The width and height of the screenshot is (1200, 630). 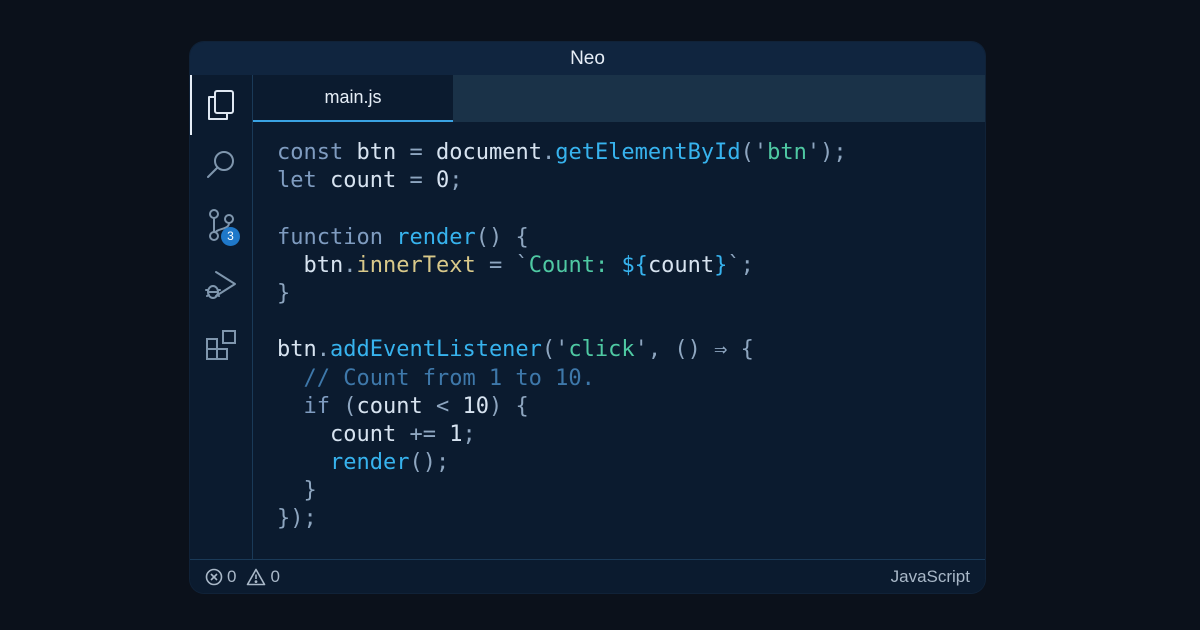 What do you see at coordinates (416, 406) in the screenshot?
I see `code-line: if (count < 10) {` at bounding box center [416, 406].